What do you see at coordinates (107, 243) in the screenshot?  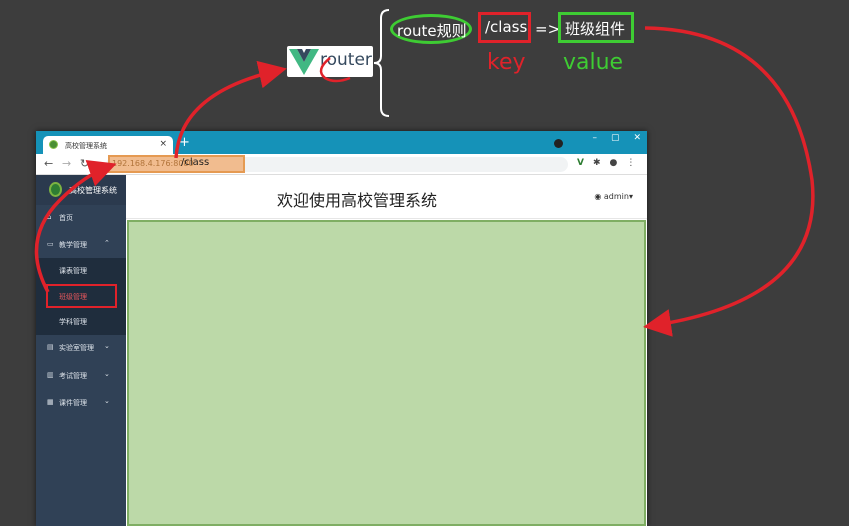 I see `chevron-up-icon: ⌃` at bounding box center [107, 243].